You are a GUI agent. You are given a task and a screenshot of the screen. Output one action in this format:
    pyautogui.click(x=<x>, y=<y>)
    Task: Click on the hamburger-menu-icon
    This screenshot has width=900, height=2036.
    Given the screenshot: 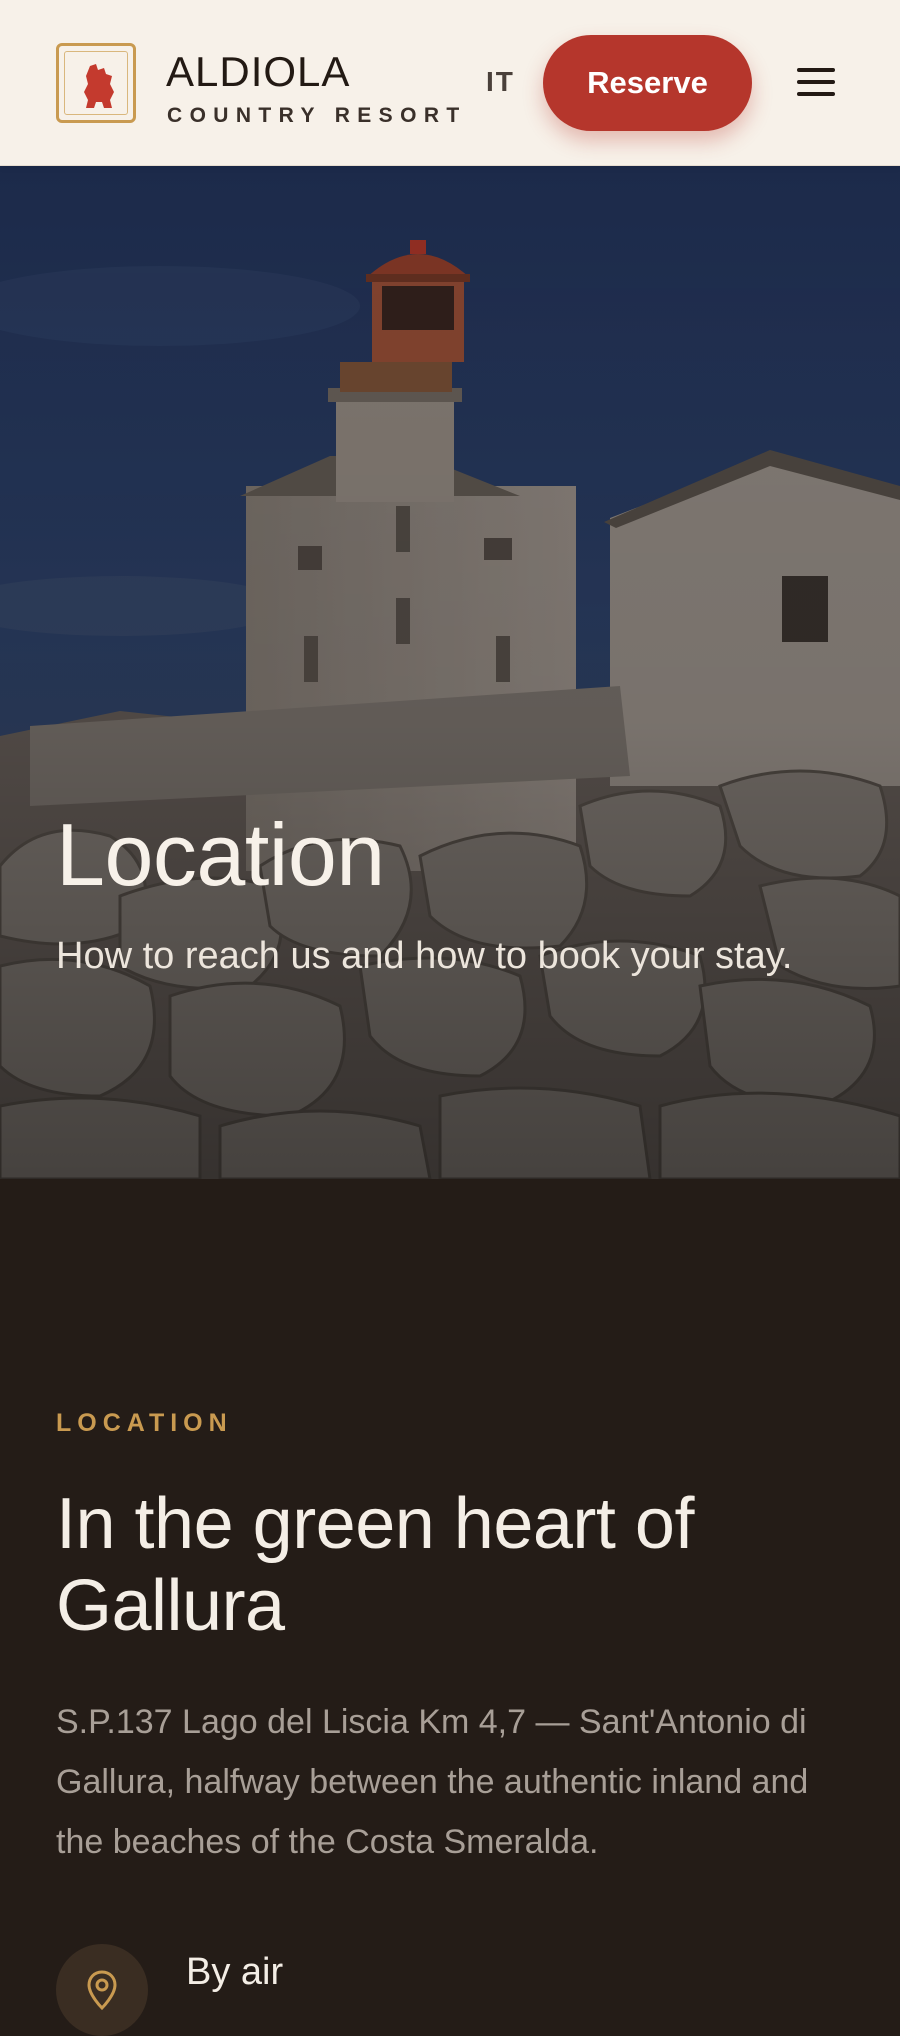 What is the action you would take?
    pyautogui.click(x=817, y=82)
    